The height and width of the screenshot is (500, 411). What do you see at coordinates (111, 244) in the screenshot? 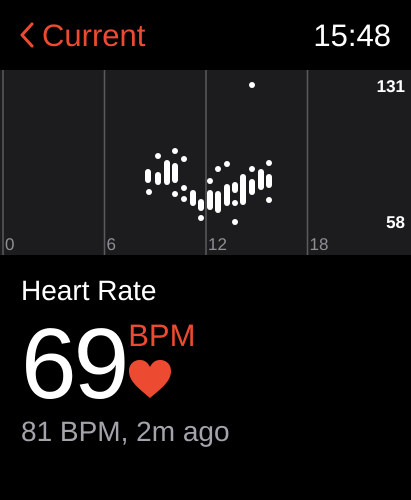
I see `axis-label: 6` at bounding box center [111, 244].